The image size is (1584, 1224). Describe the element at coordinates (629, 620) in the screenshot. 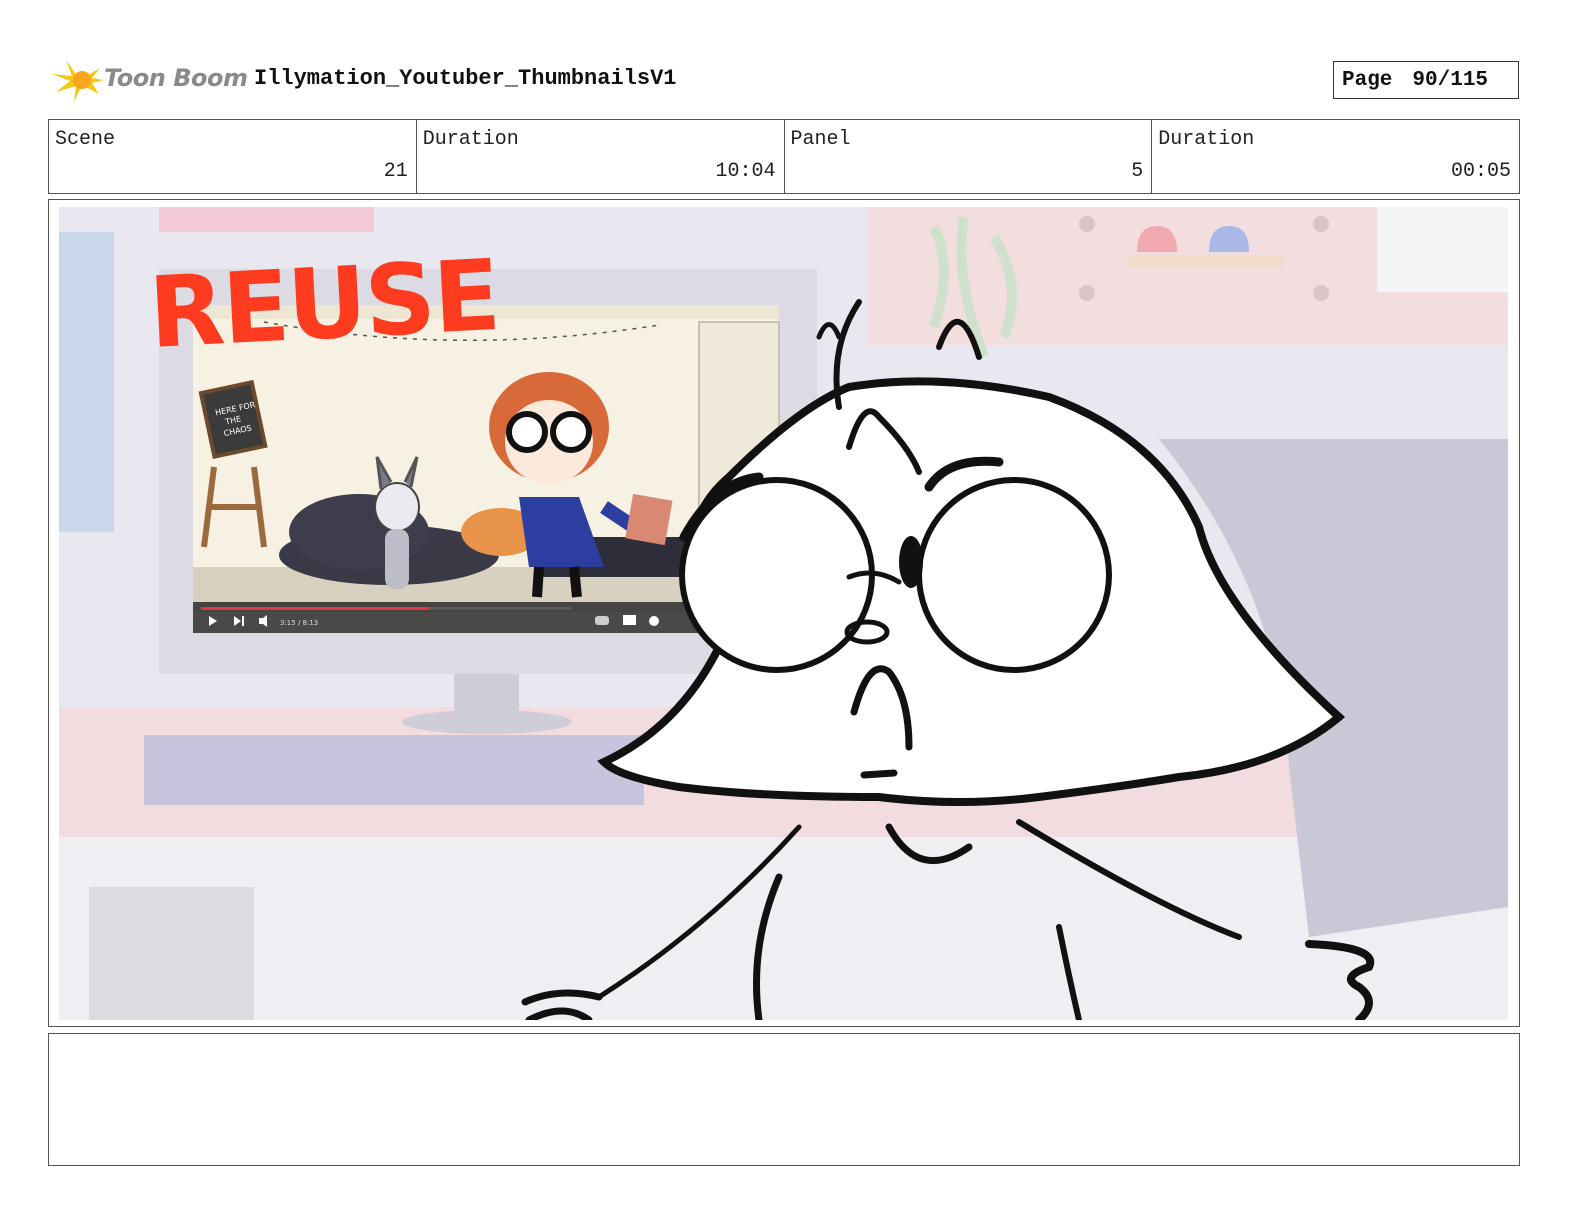

I see `captions-icon` at that location.